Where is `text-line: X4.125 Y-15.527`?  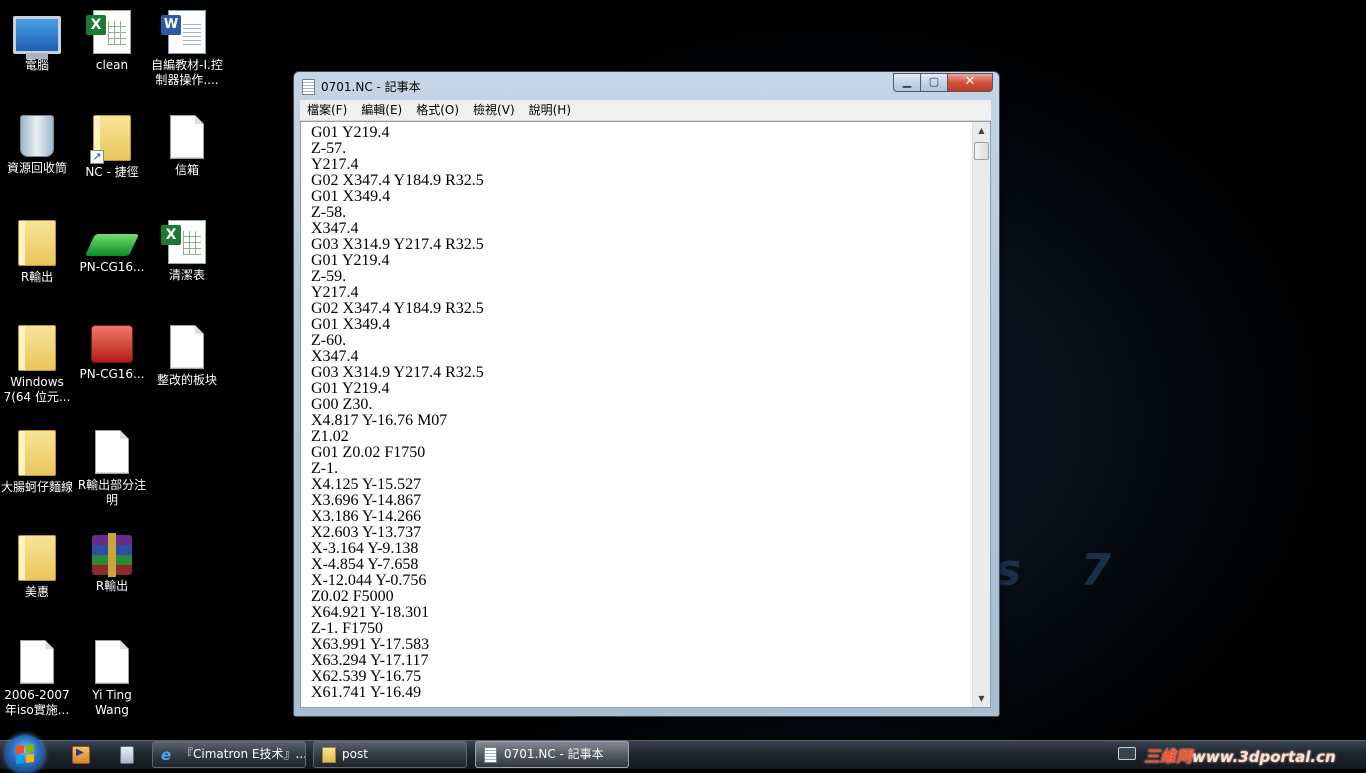
text-line: X4.125 Y-15.527 is located at coordinates (366, 484).